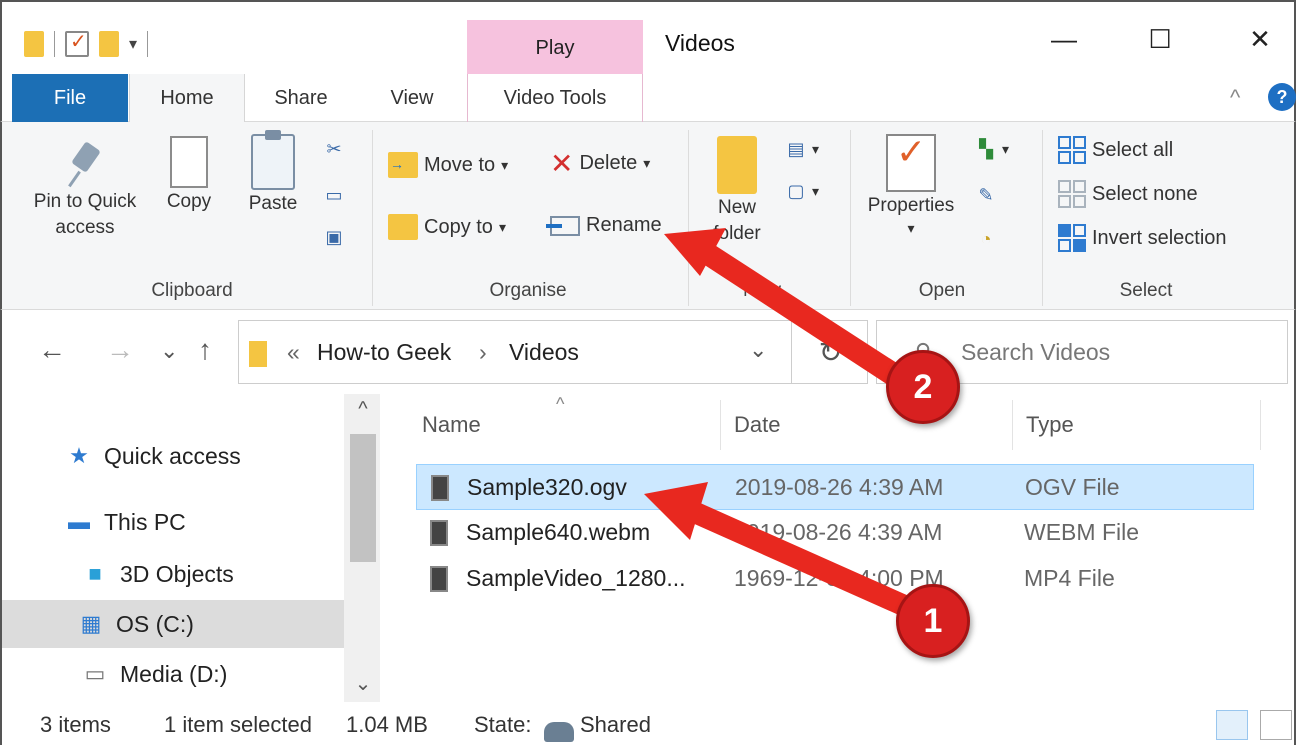  I want to click on properties-label: Properties, so click(911, 205).